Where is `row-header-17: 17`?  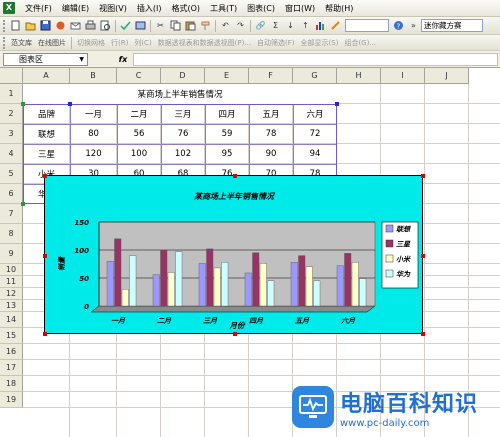 row-header-17: 17 is located at coordinates (11, 368).